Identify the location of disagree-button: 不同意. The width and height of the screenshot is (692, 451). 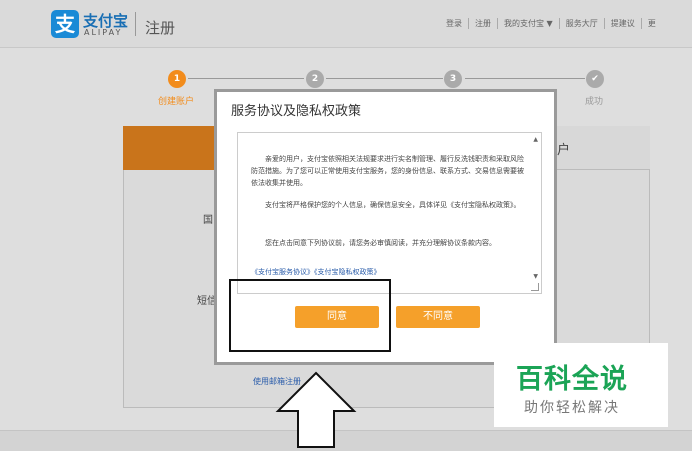
(438, 317).